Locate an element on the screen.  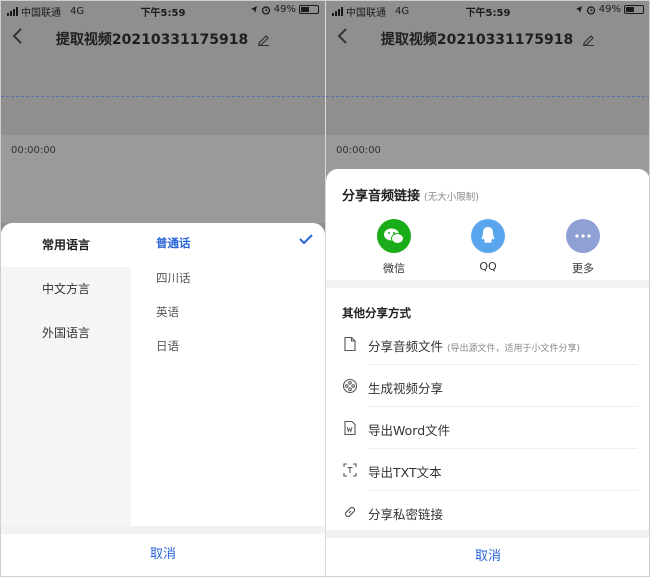
generate-video-option: 生成视频分享 is located at coordinates (490, 386).